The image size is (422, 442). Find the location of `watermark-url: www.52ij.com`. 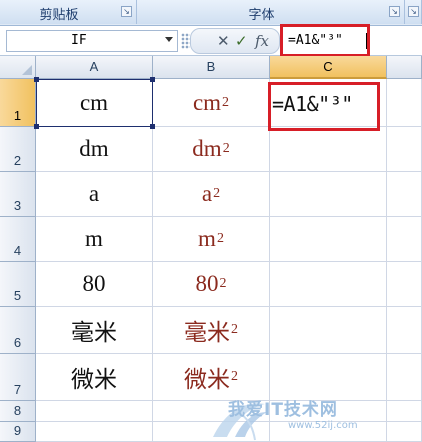

watermark-url: www.52ij.com is located at coordinates (323, 425).